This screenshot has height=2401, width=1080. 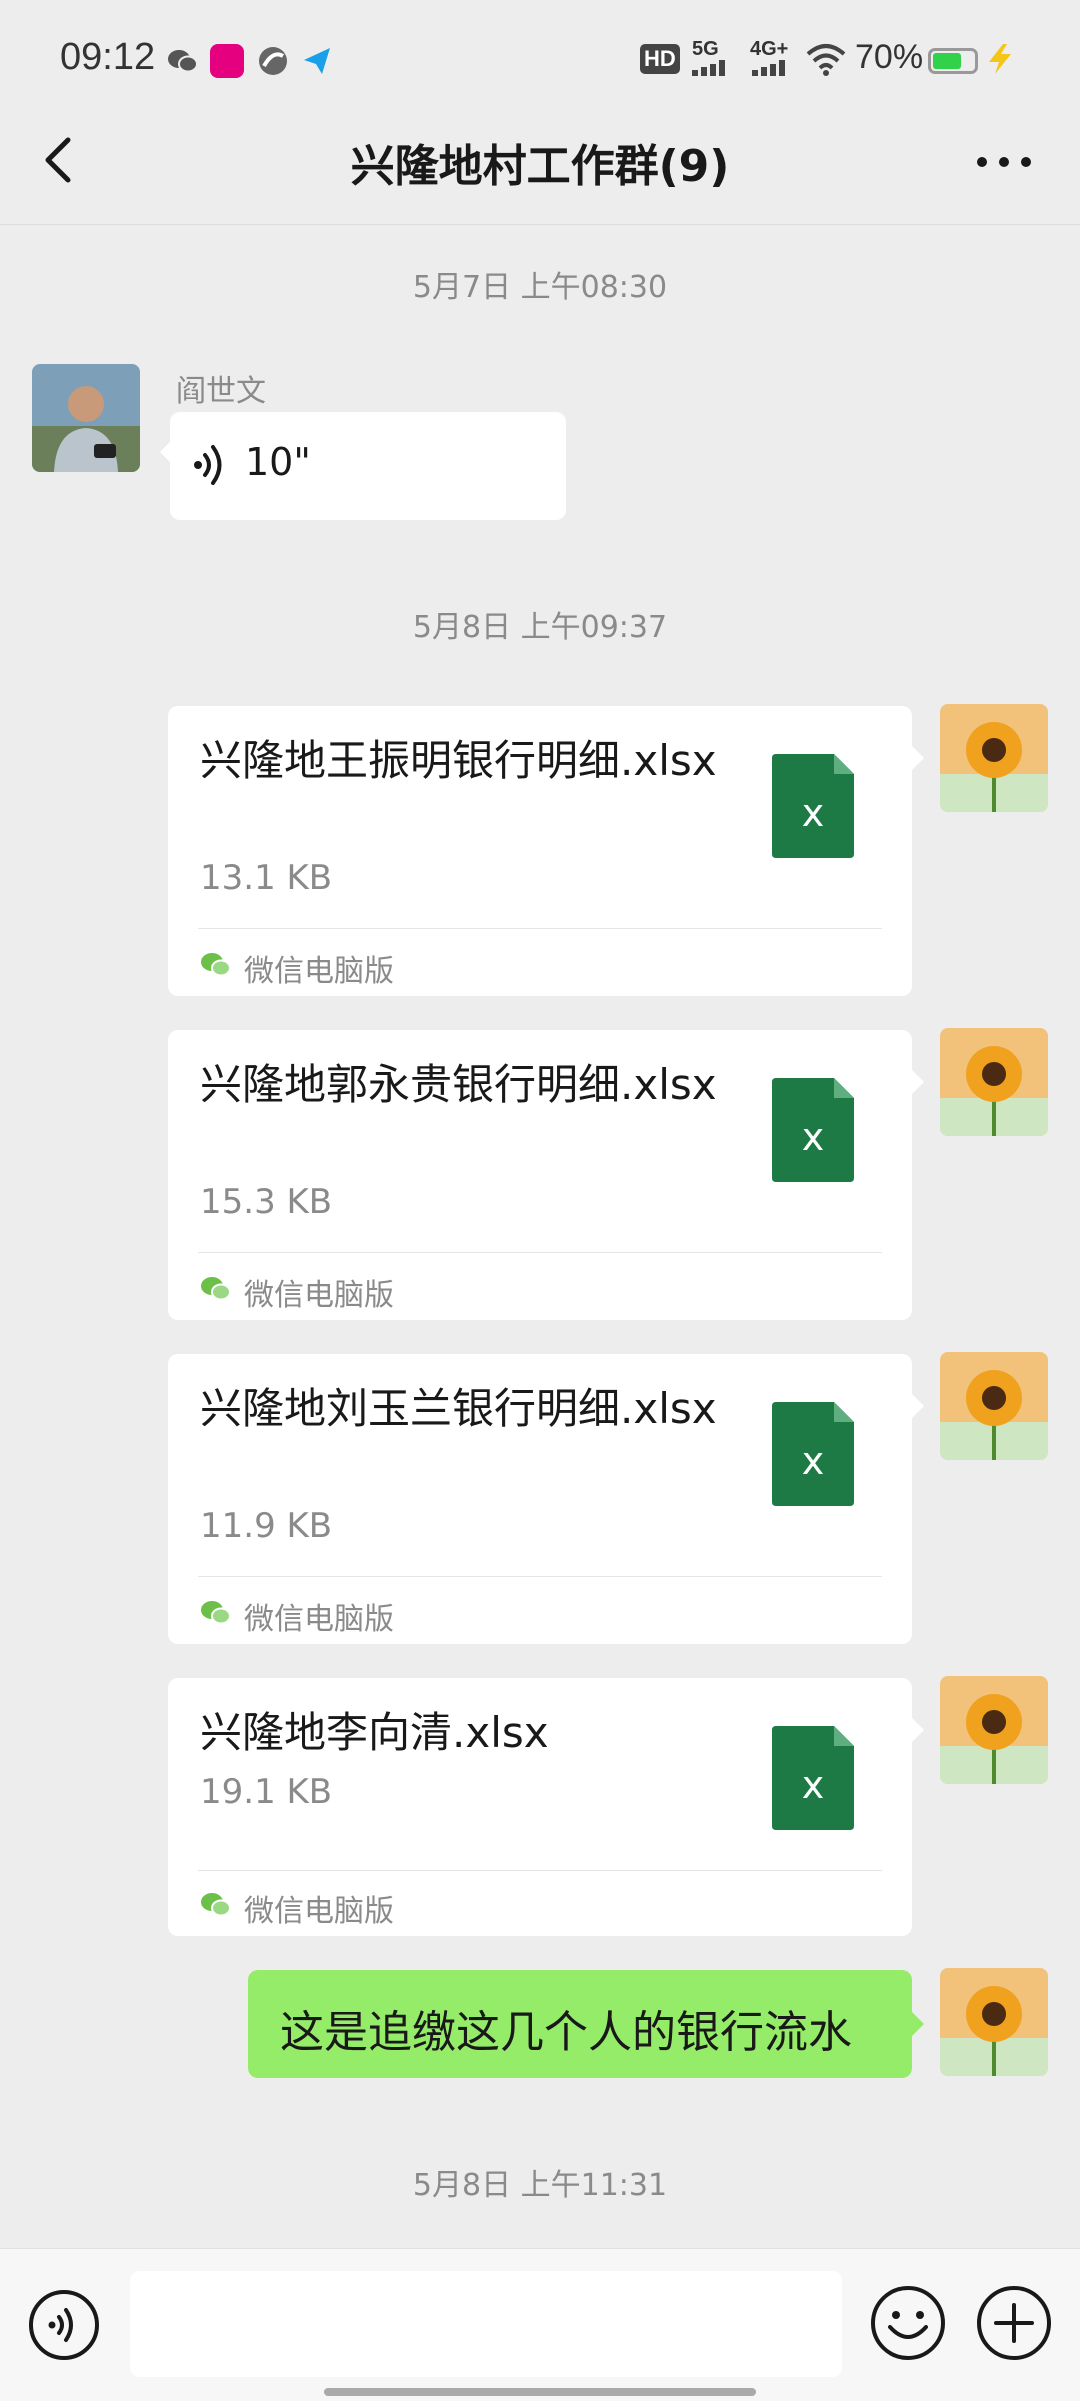 What do you see at coordinates (826, 60) in the screenshot?
I see `wifi-icon` at bounding box center [826, 60].